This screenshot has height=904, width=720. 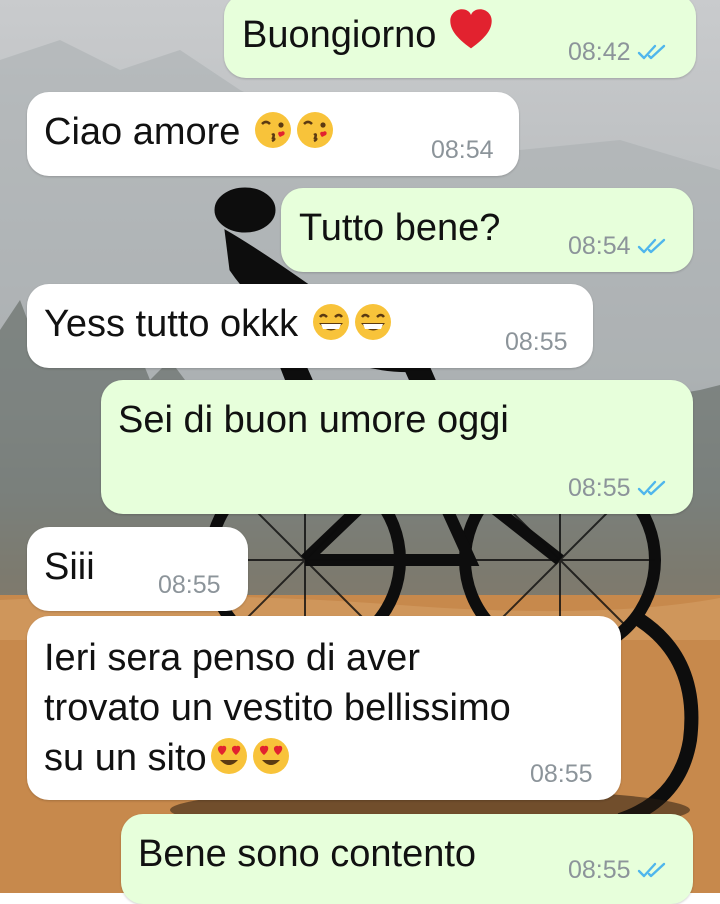 I want to click on message-bubble-outgoing: Buongiorno 08:42, so click(x=460, y=39).